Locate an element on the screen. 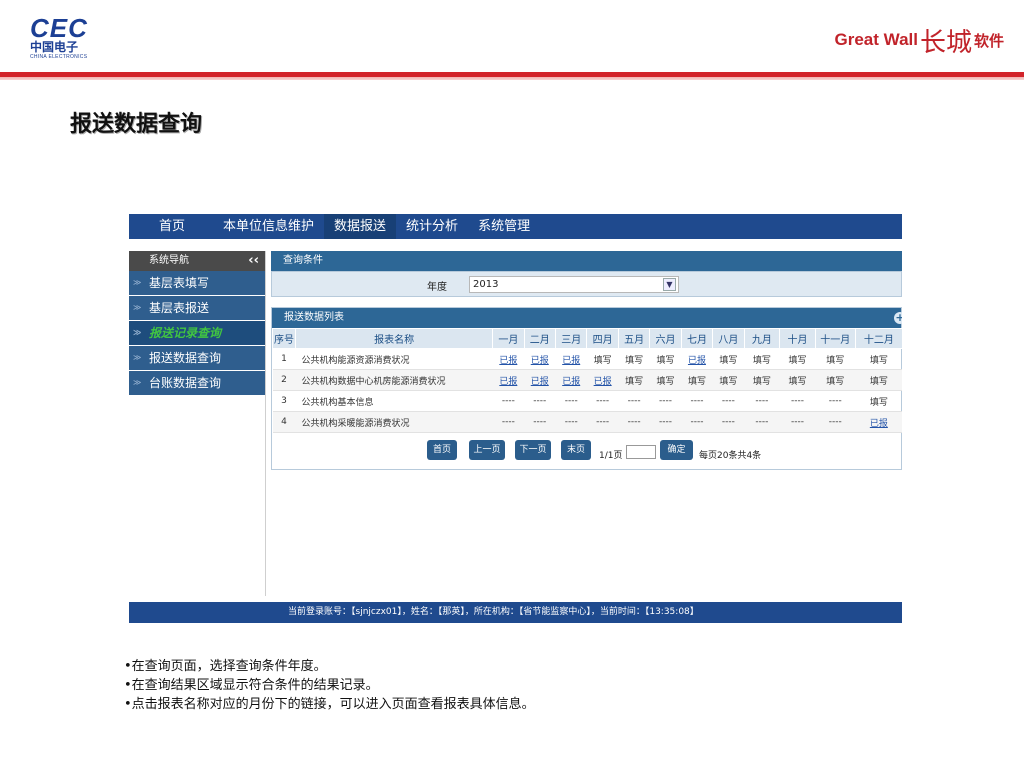 The width and height of the screenshot is (1024, 768). great-wall-logo-text: Great Wall is located at coordinates (876, 39).